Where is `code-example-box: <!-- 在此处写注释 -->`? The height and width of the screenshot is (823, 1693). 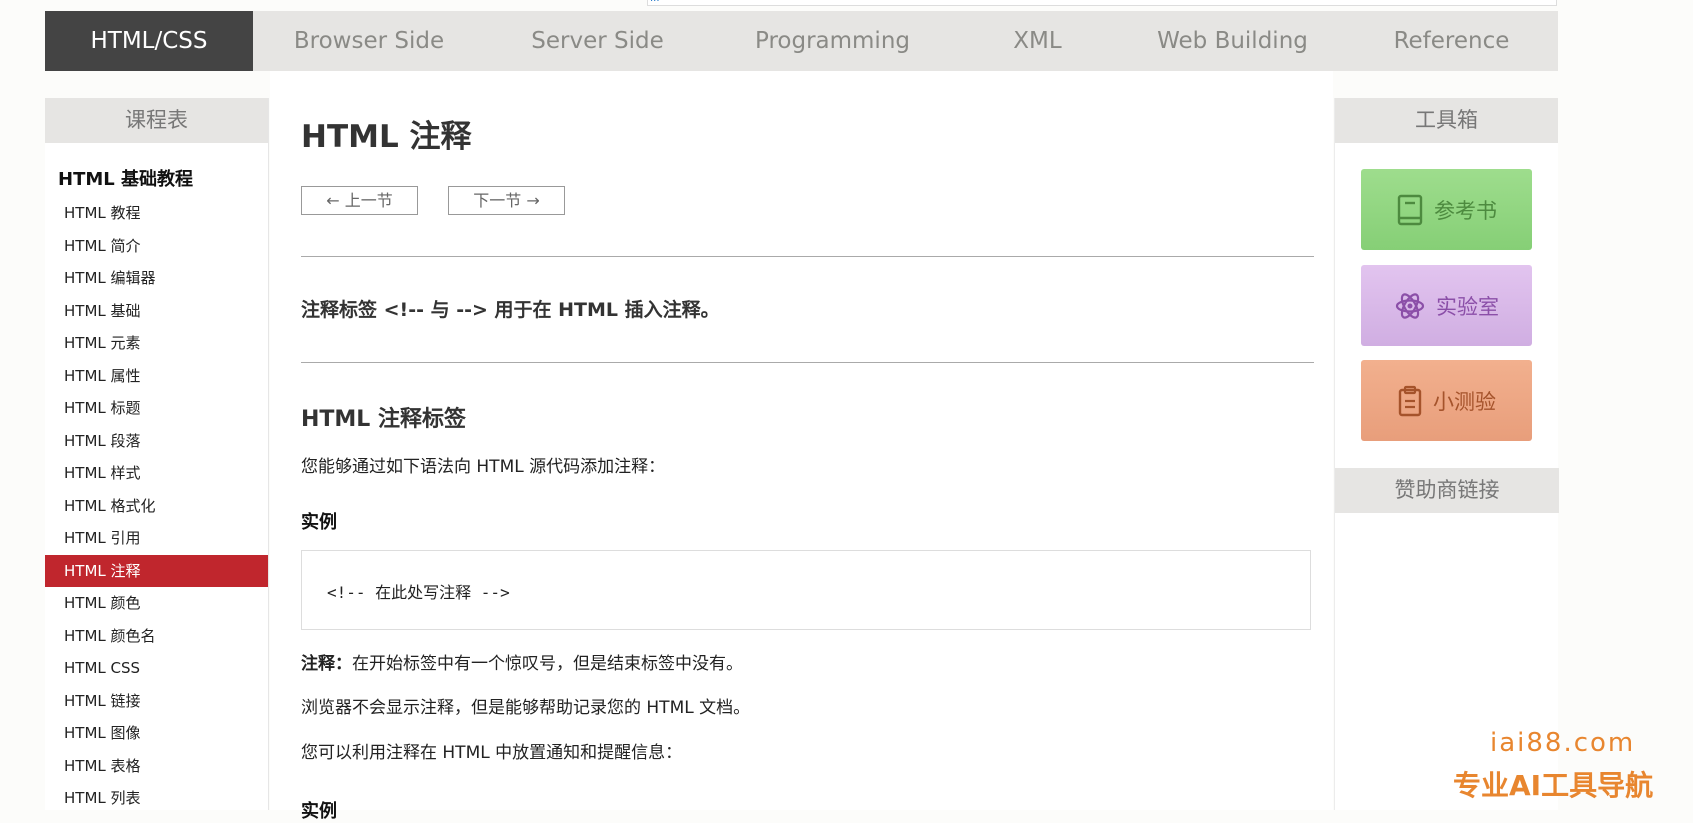
code-example-box: <!-- 在此处写注释 --> is located at coordinates (806, 590).